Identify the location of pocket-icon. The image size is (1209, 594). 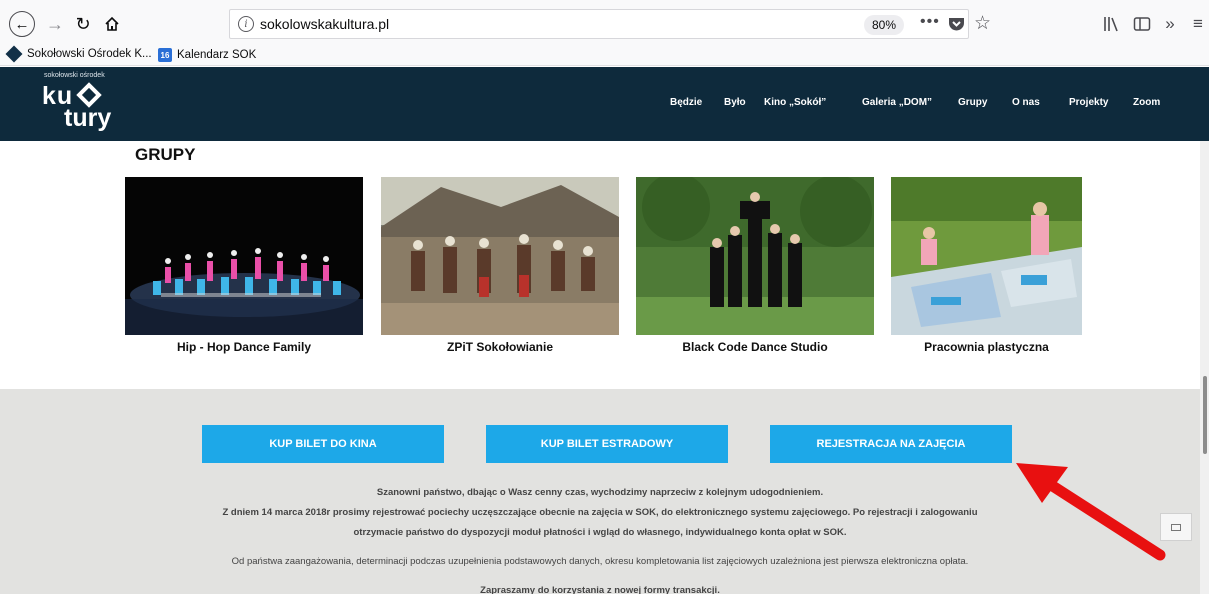
(956, 24).